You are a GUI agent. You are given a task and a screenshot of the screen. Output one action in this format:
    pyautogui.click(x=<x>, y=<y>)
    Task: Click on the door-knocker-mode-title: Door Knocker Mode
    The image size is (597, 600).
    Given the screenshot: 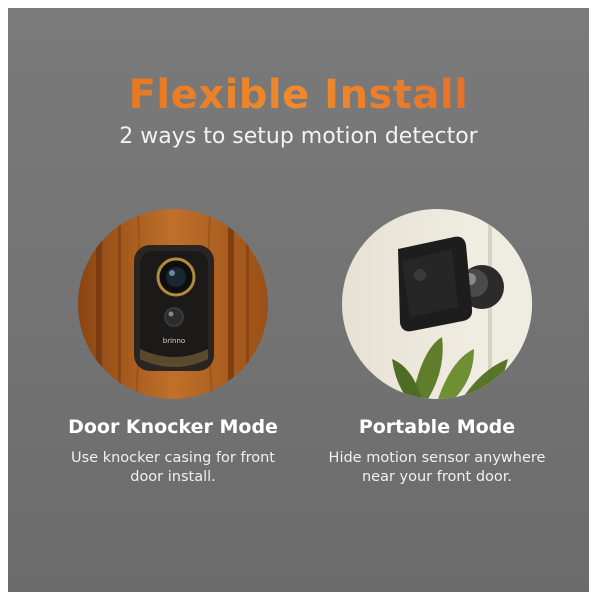 What is the action you would take?
    pyautogui.click(x=173, y=427)
    